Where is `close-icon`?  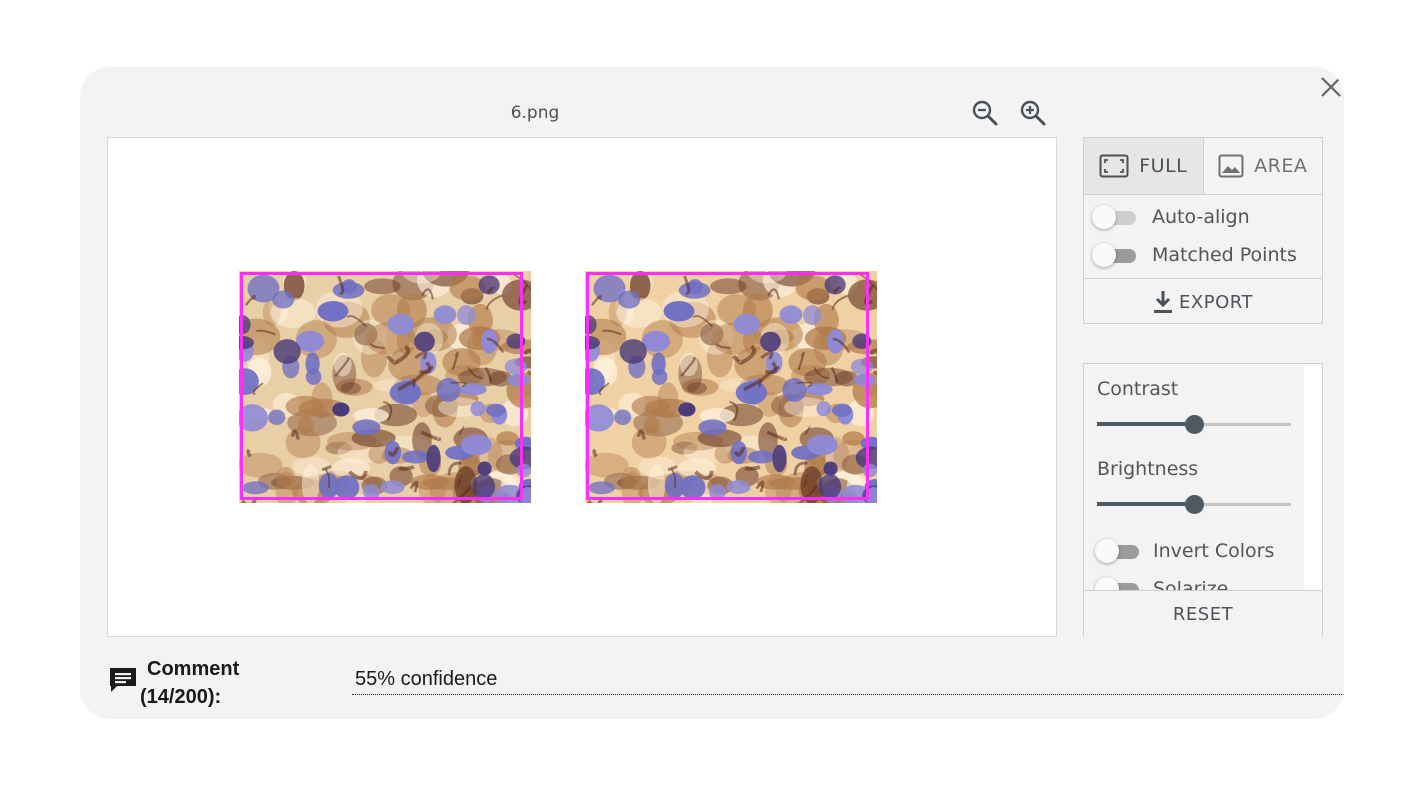 close-icon is located at coordinates (1331, 87).